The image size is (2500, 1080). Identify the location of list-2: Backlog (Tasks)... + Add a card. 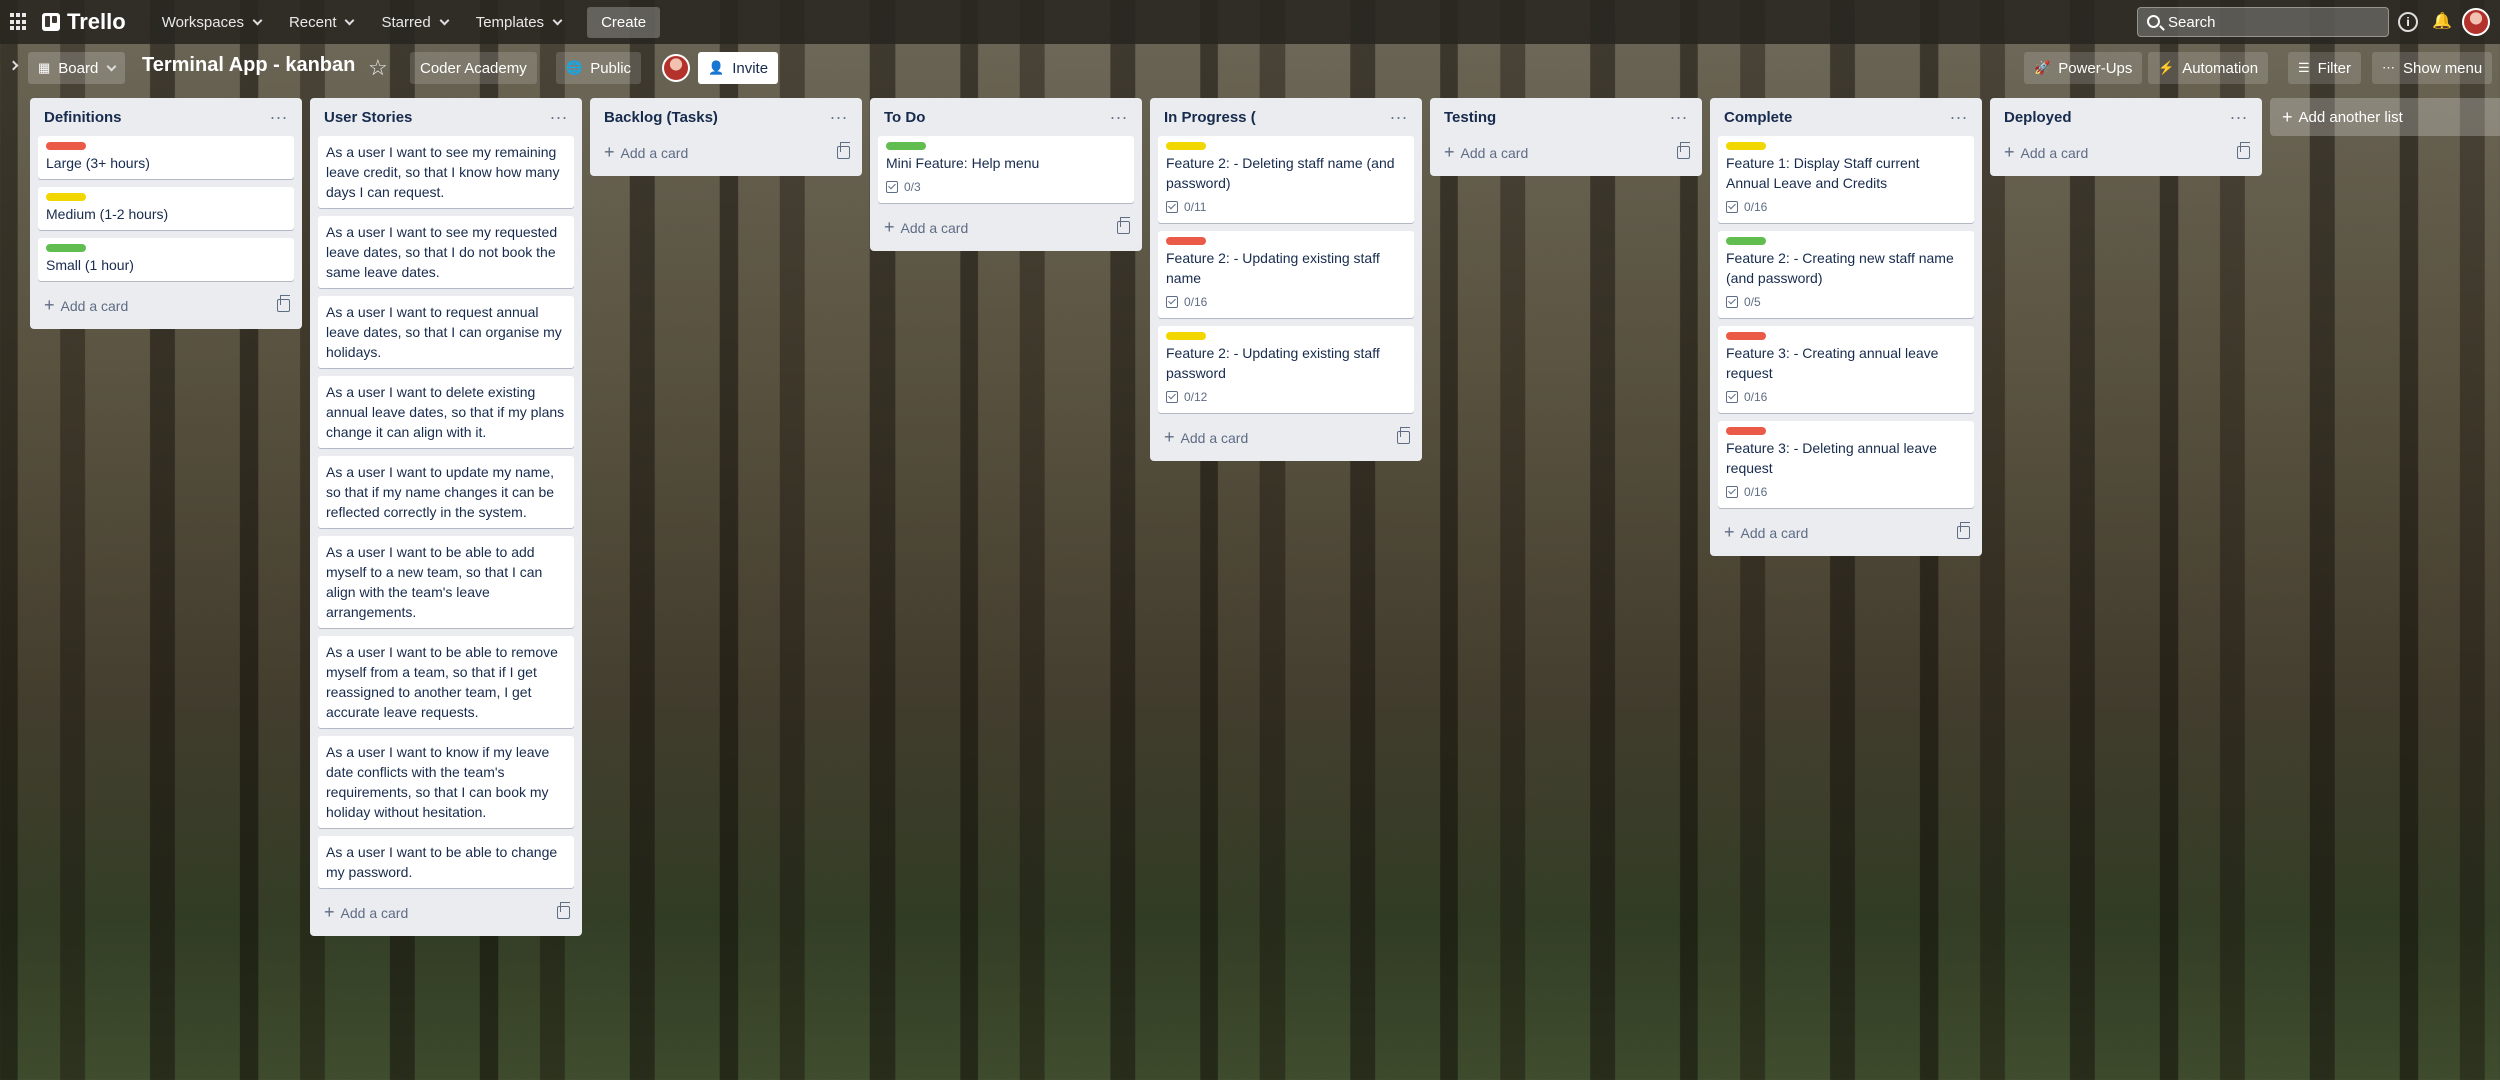
(726, 137).